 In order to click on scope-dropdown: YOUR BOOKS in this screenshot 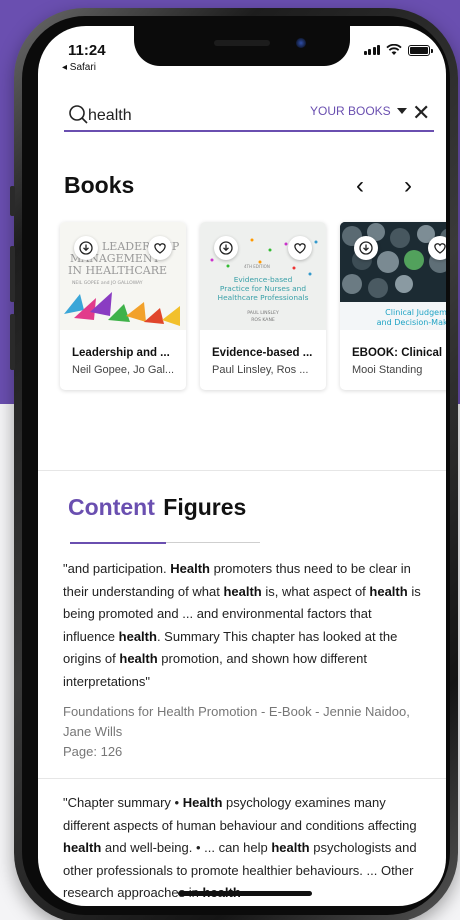, I will do `click(358, 111)`.